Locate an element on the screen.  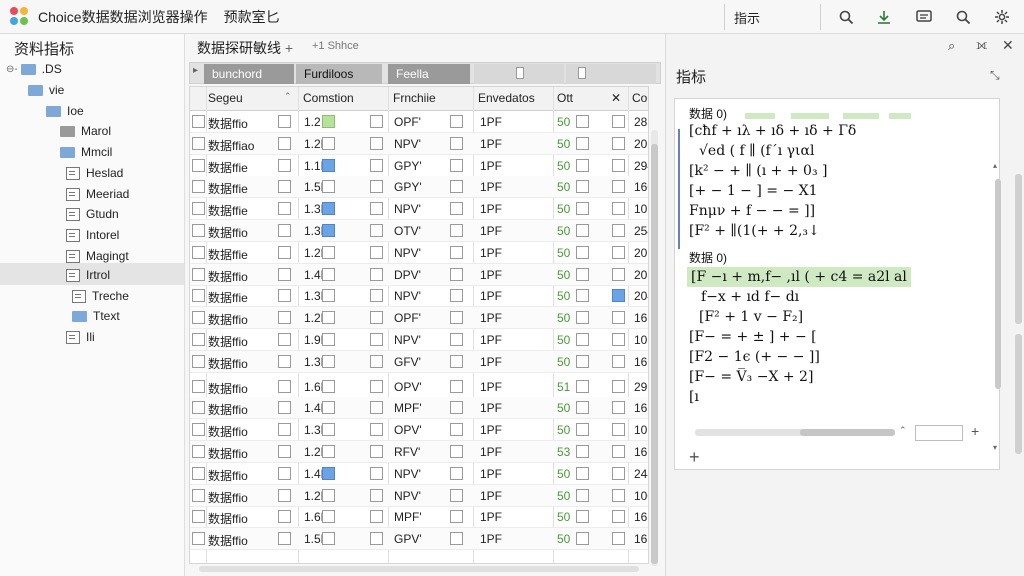
add-icon: + is located at coordinates (975, 431).